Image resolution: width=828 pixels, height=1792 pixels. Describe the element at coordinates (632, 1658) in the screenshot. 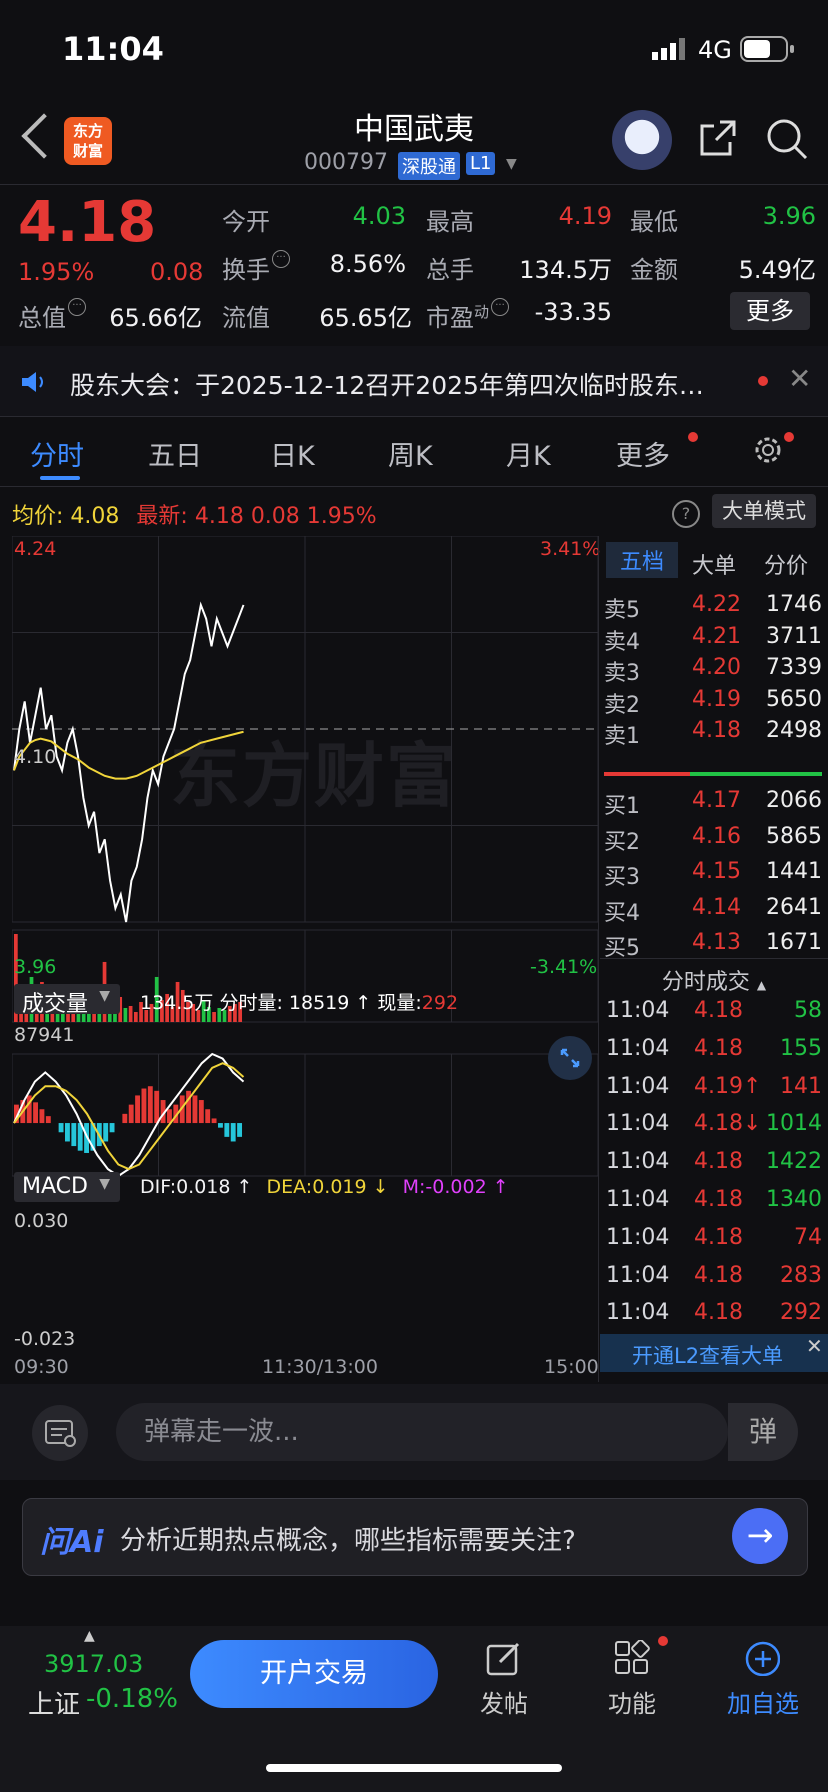

I see `apps-icon` at that location.